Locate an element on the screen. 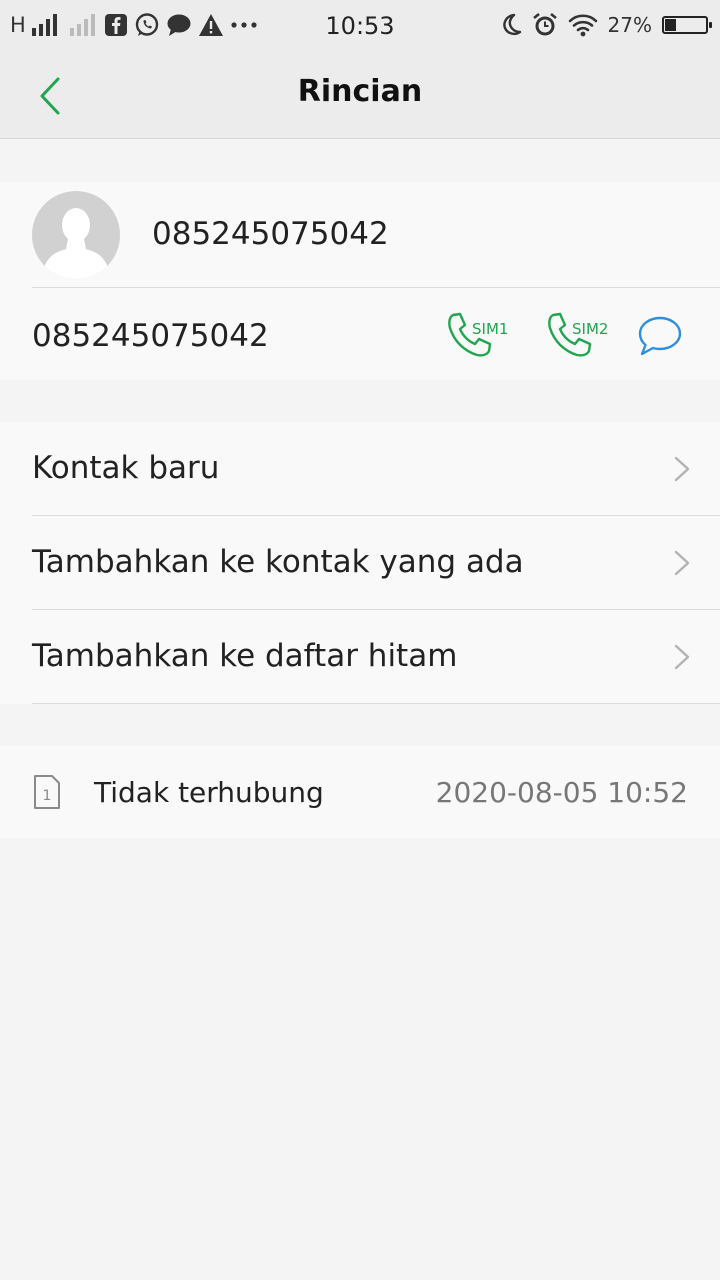 The image size is (720, 1280). divider is located at coordinates (376, 703).